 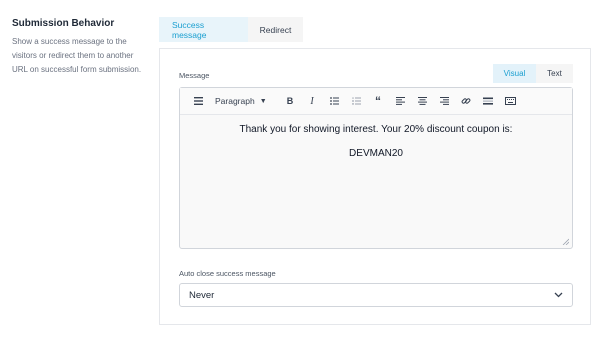 What do you see at coordinates (558, 295) in the screenshot?
I see `chevron-down-icon` at bounding box center [558, 295].